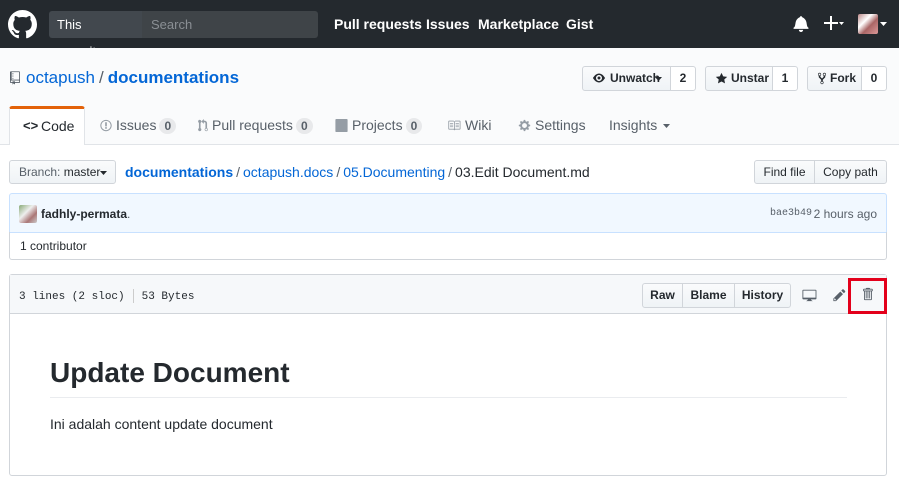 This screenshot has width=899, height=488. I want to click on tab-projects: Projects 0, so click(379, 125).